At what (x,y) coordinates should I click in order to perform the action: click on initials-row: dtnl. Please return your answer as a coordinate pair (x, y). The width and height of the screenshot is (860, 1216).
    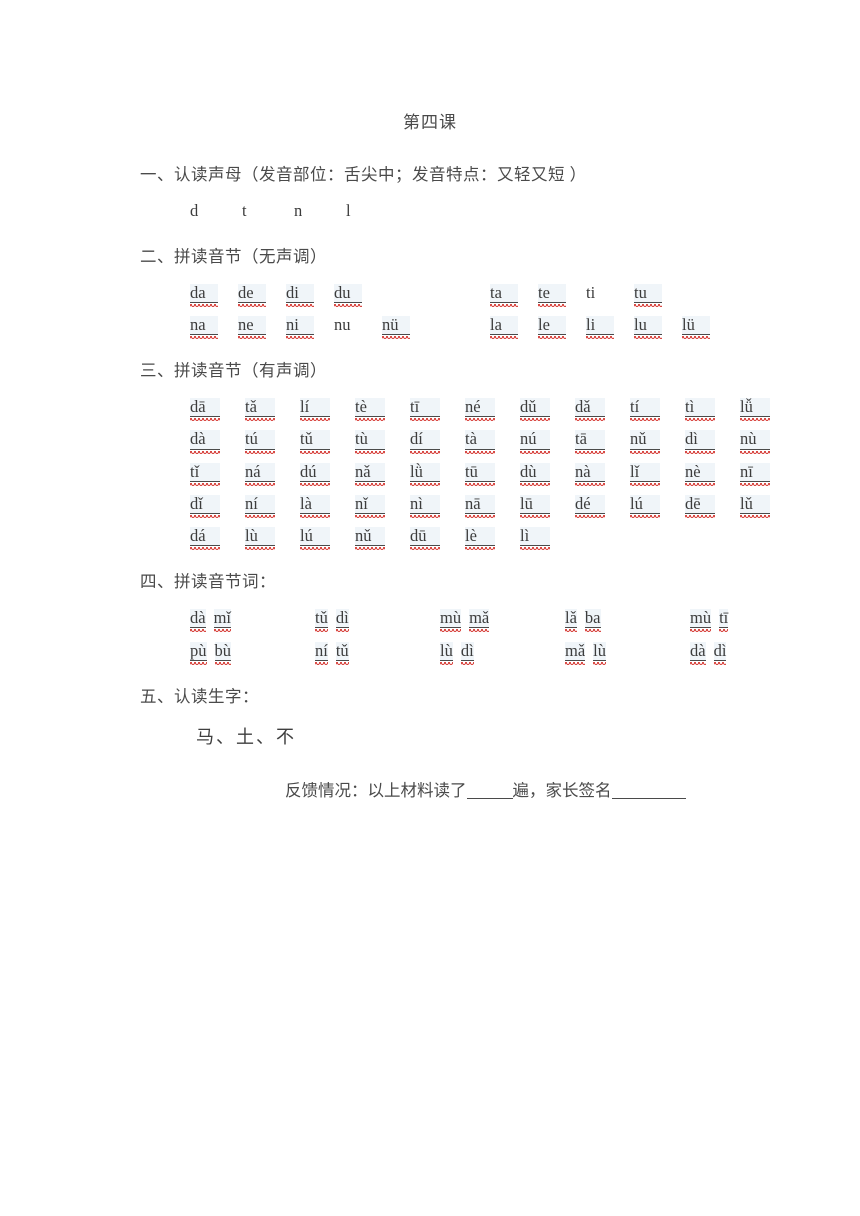
    Looking at the image, I should click on (430, 211).